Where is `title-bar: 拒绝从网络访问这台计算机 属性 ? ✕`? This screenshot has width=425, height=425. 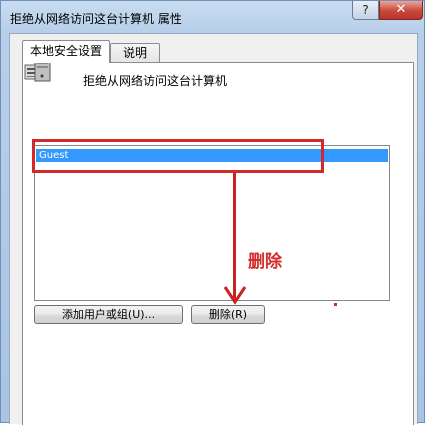
title-bar: 拒绝从网络访问这台计算机 属性 ? ✕ is located at coordinates (213, 17).